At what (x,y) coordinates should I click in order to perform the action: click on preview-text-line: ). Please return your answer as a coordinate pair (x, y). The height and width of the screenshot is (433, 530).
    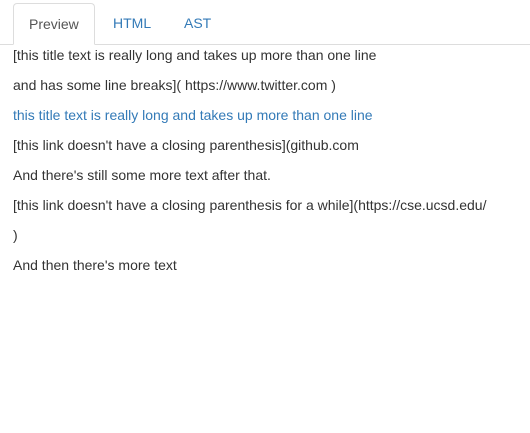
    Looking at the image, I should click on (15, 235).